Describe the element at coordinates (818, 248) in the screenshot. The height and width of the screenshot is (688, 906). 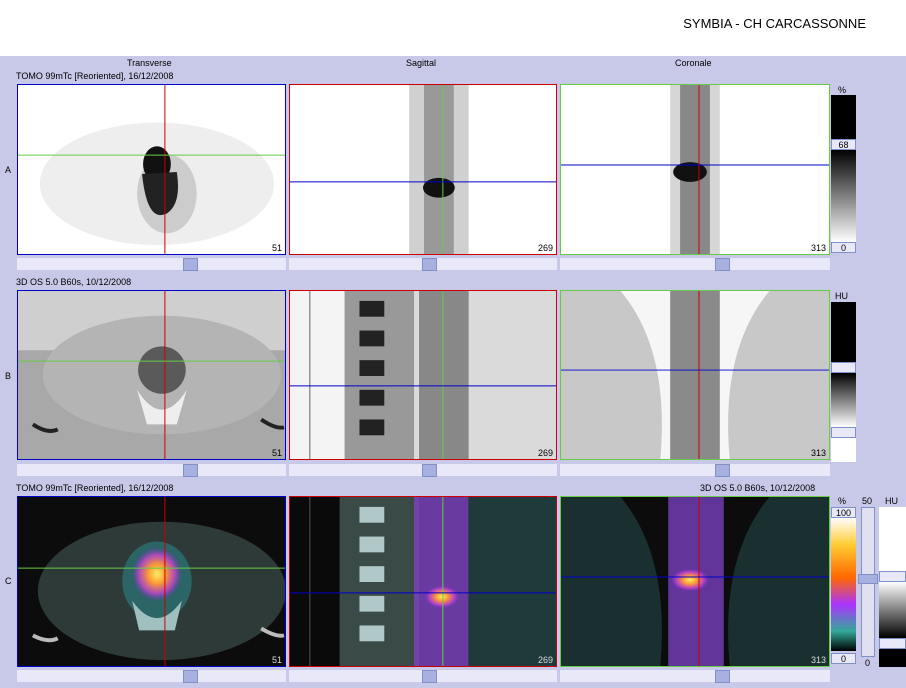
I see `slice-number-coronal: 313` at that location.